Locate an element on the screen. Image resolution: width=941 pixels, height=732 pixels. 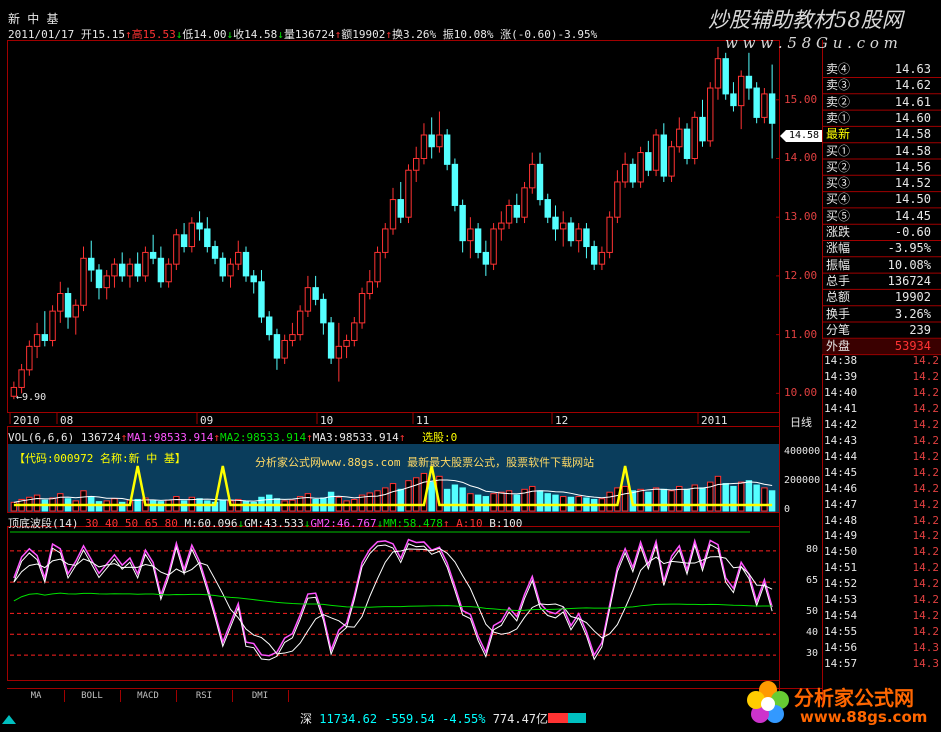
market-index: 深 11734.62 -559.54 -4.55% 774.47亿 is located at coordinates (424, 719).